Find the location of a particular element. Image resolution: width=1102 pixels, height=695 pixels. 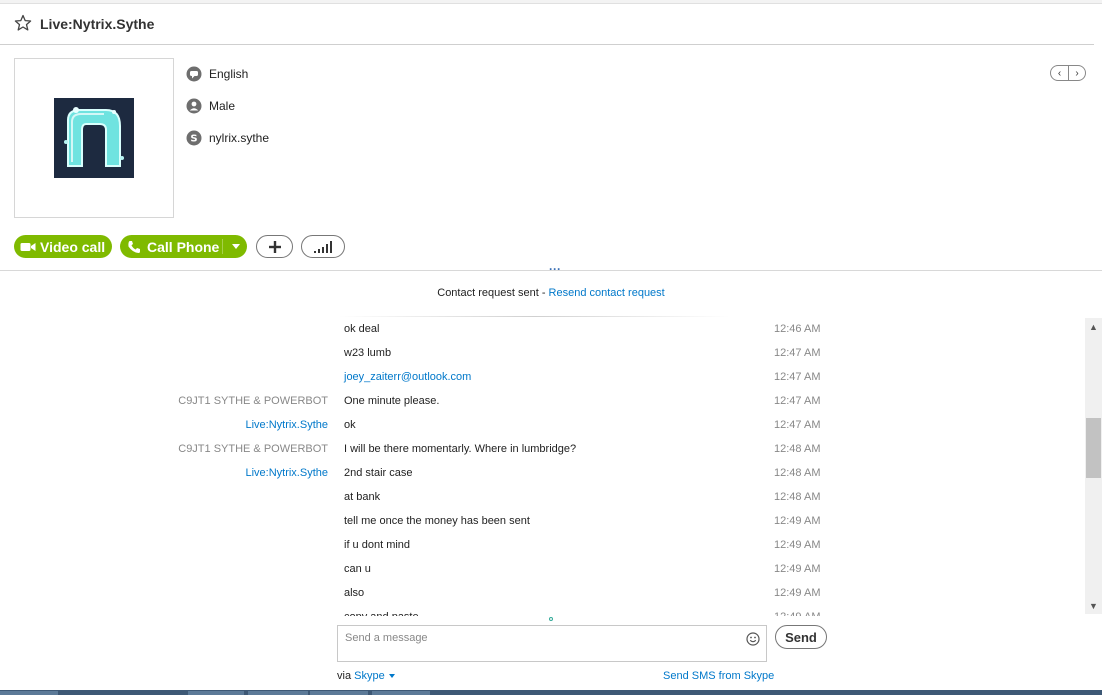

profile-gender-row: Male is located at coordinates (210, 106).